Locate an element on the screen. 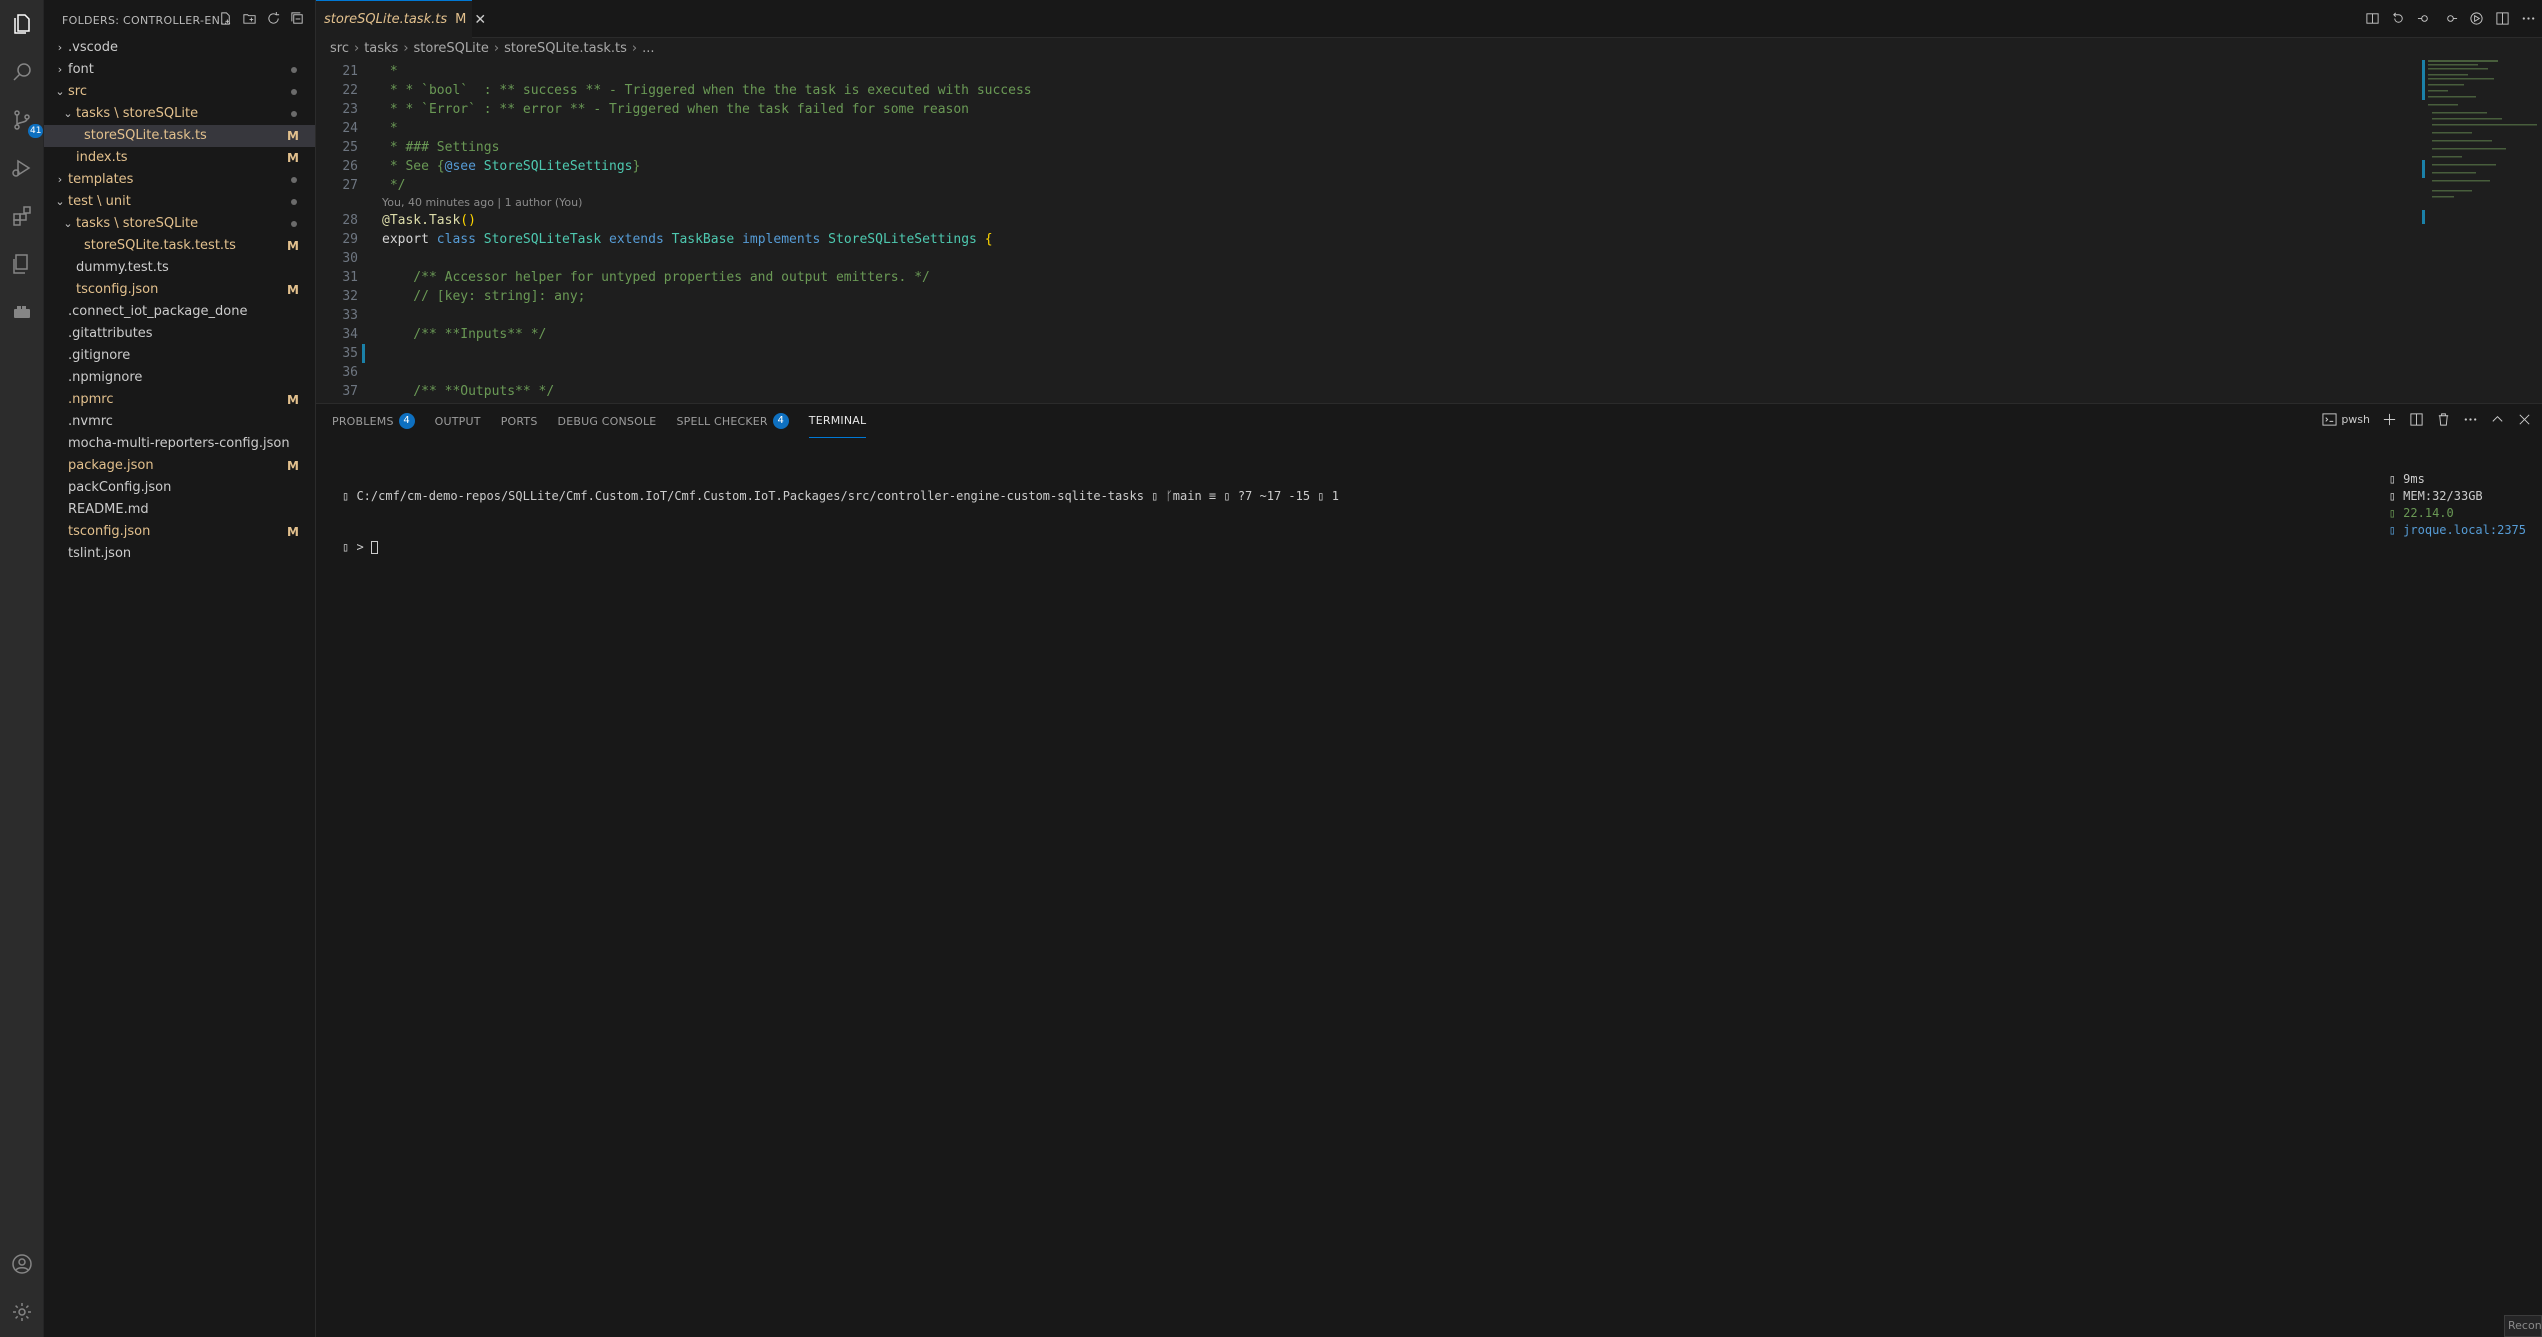  extensions-icon is located at coordinates (22, 216).